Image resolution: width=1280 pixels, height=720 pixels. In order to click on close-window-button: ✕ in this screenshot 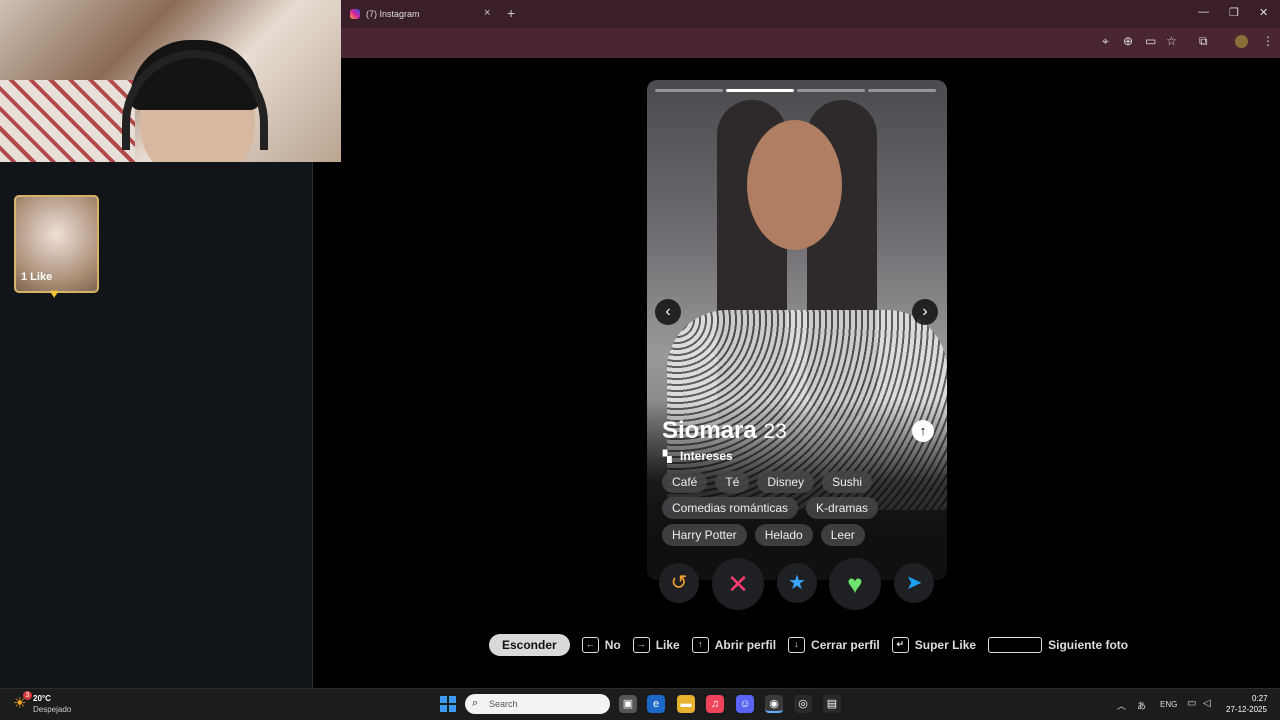, I will do `click(1263, 12)`.